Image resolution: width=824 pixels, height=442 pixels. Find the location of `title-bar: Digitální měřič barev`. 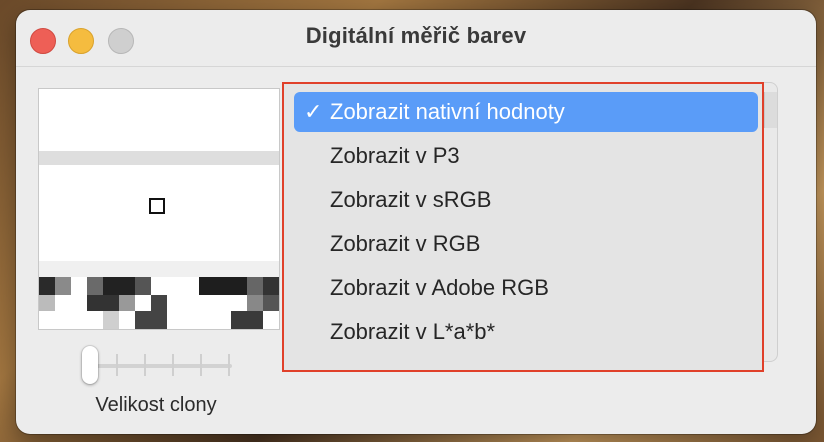

title-bar: Digitální měřič barev is located at coordinates (416, 38).